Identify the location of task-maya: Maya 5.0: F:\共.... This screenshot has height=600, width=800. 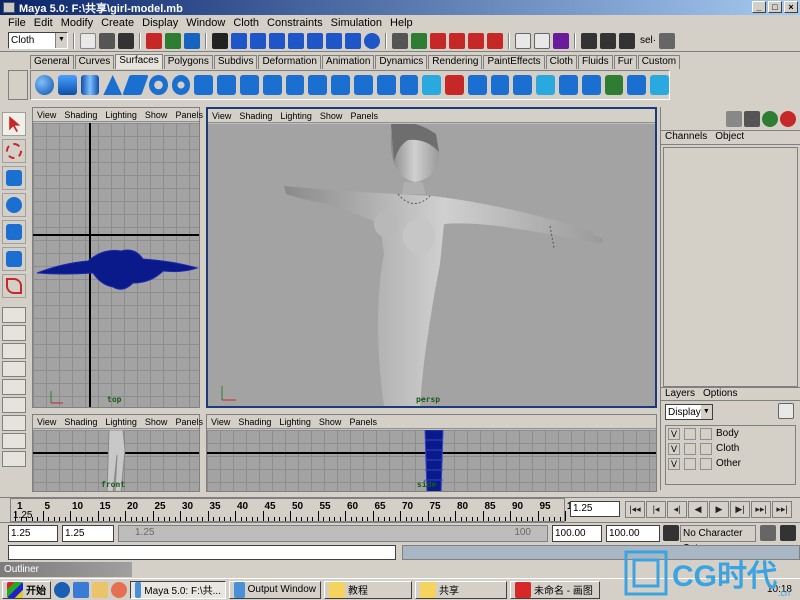
(178, 589).